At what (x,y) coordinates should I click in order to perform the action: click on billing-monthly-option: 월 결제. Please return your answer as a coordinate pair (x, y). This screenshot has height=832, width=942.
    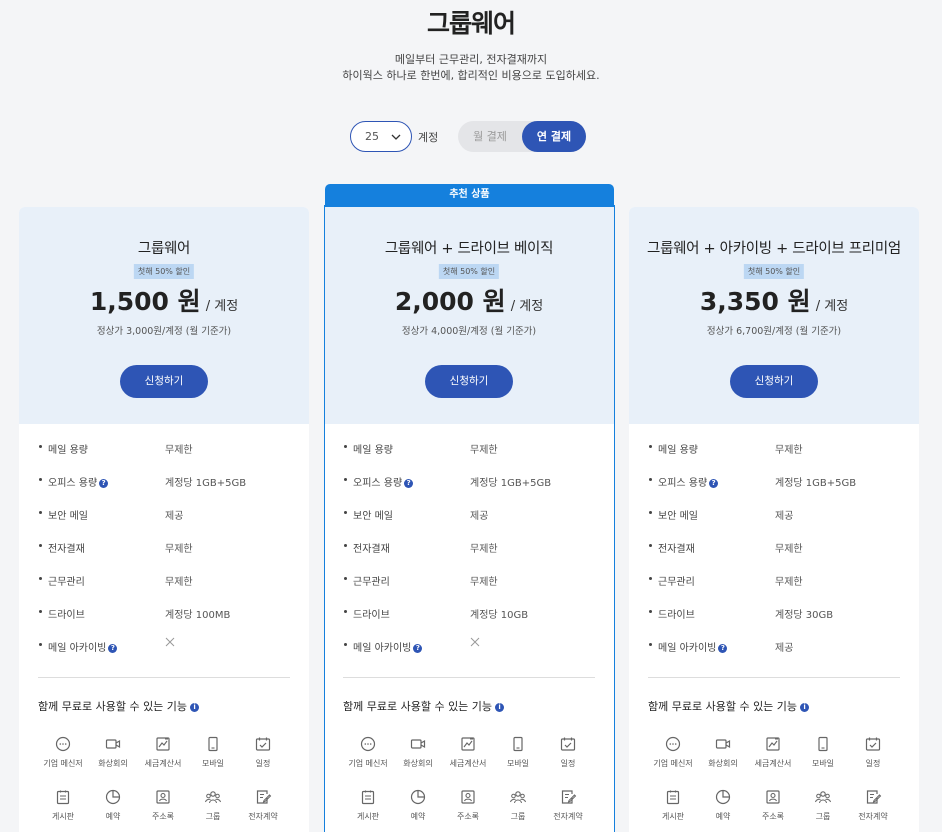
    Looking at the image, I should click on (490, 136).